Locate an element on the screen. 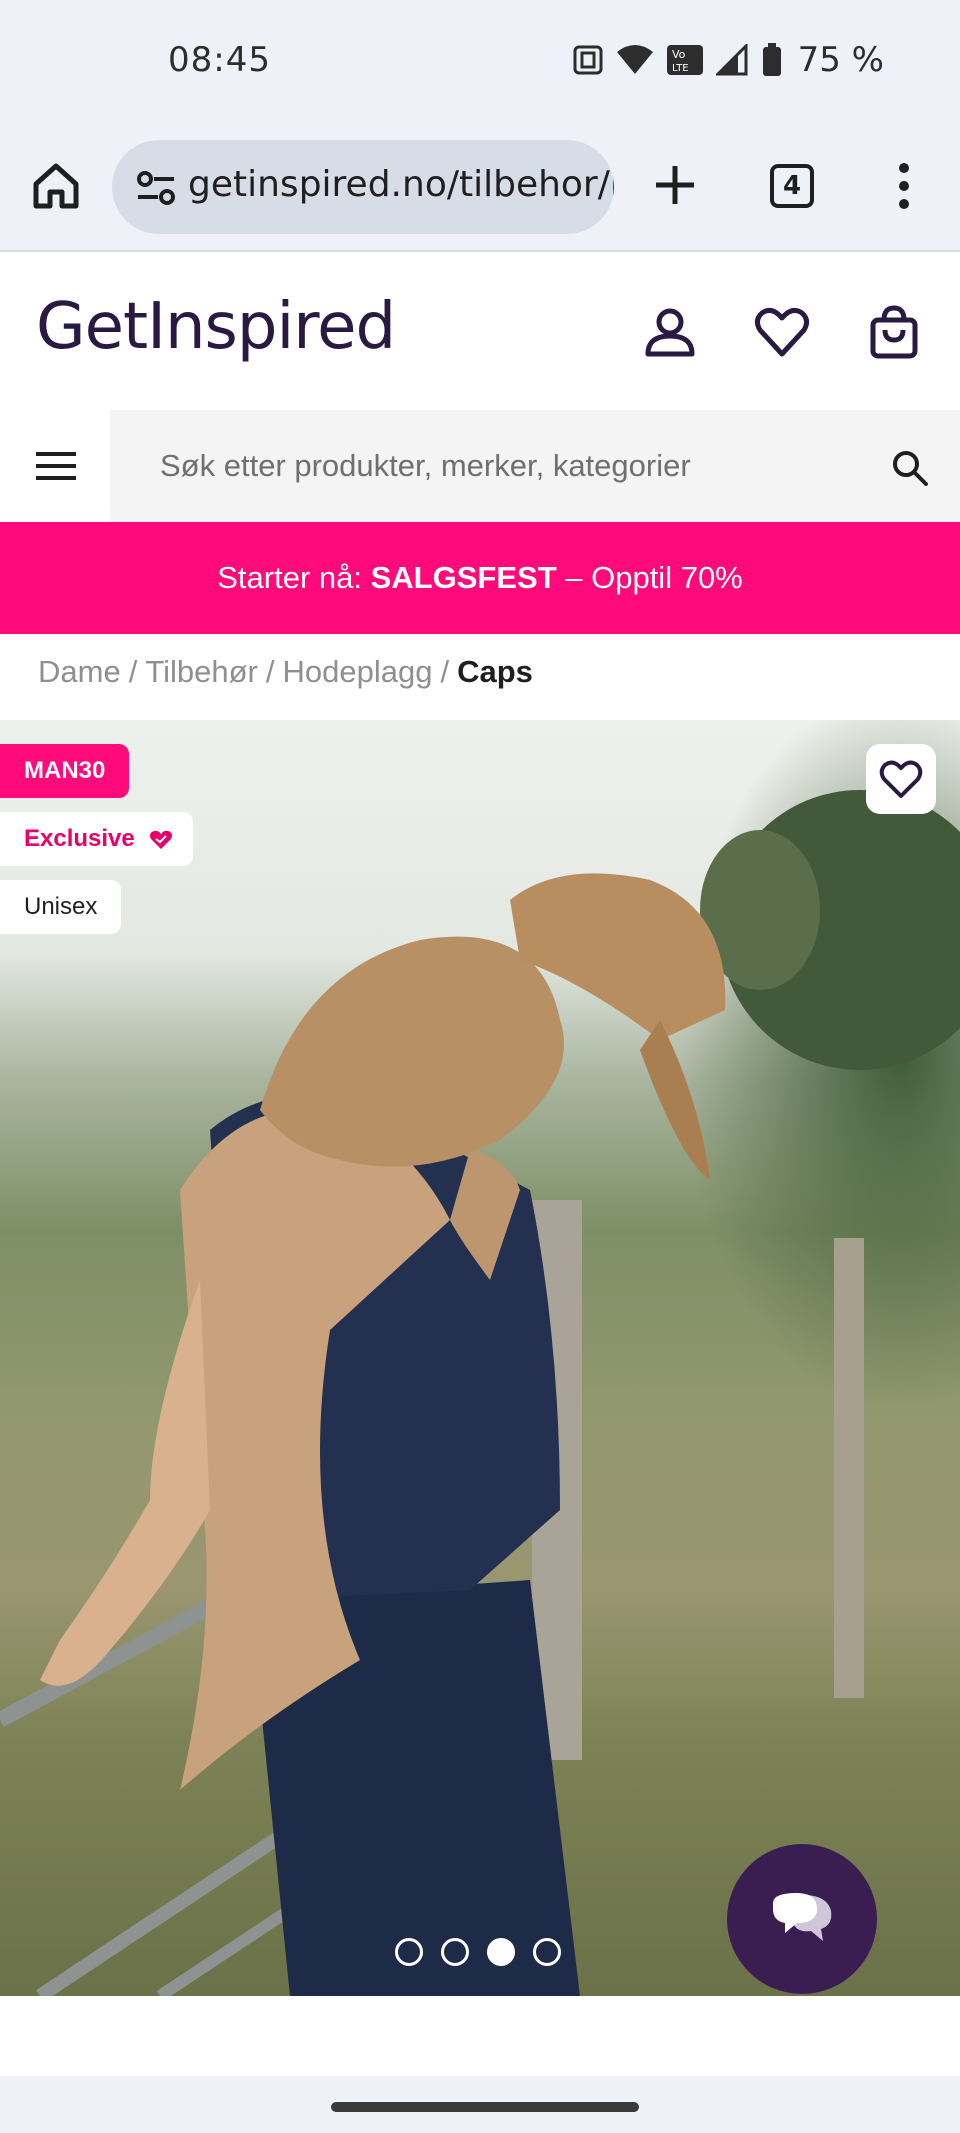  search-row is located at coordinates (480, 466).